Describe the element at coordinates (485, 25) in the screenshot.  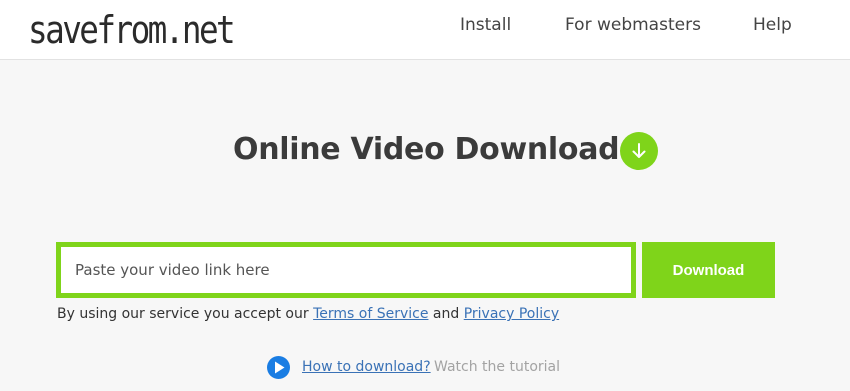
I see `nav-install-link: Install` at that location.